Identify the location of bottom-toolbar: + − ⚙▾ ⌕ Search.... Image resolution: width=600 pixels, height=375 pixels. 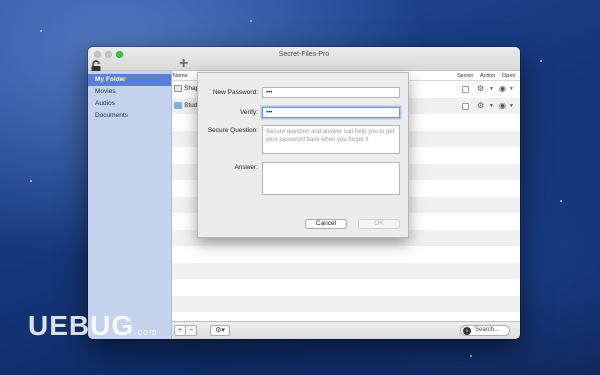
(346, 330).